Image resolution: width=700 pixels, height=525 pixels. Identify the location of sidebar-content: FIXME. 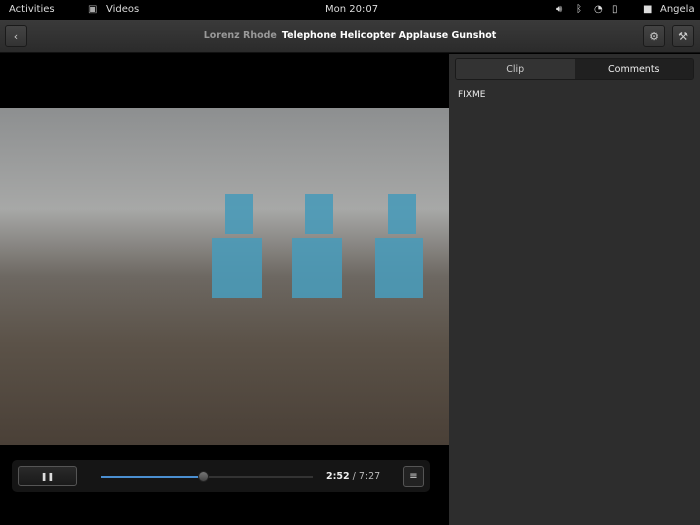
(472, 95).